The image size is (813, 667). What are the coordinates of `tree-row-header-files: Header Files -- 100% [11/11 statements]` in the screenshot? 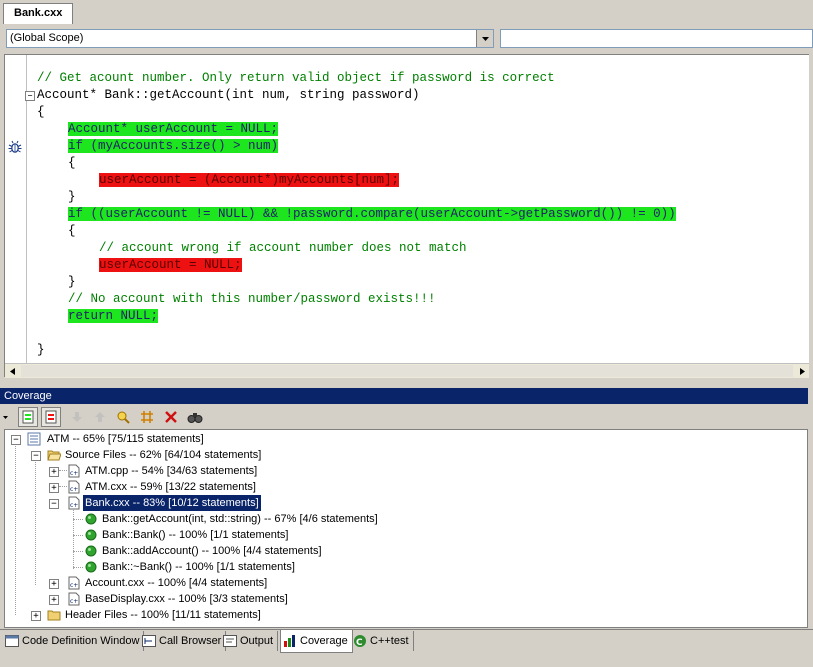 It's located at (205, 615).